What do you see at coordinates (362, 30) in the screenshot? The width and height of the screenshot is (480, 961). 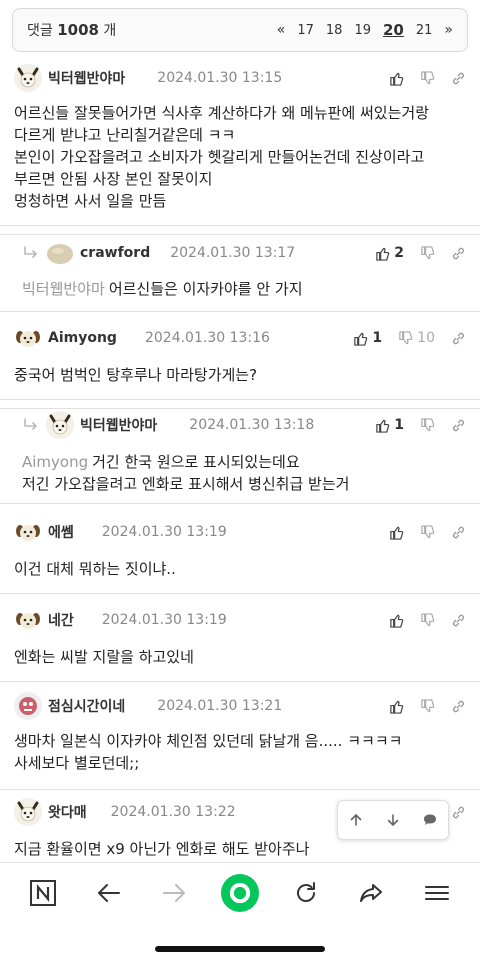 I see `page-19: 19` at bounding box center [362, 30].